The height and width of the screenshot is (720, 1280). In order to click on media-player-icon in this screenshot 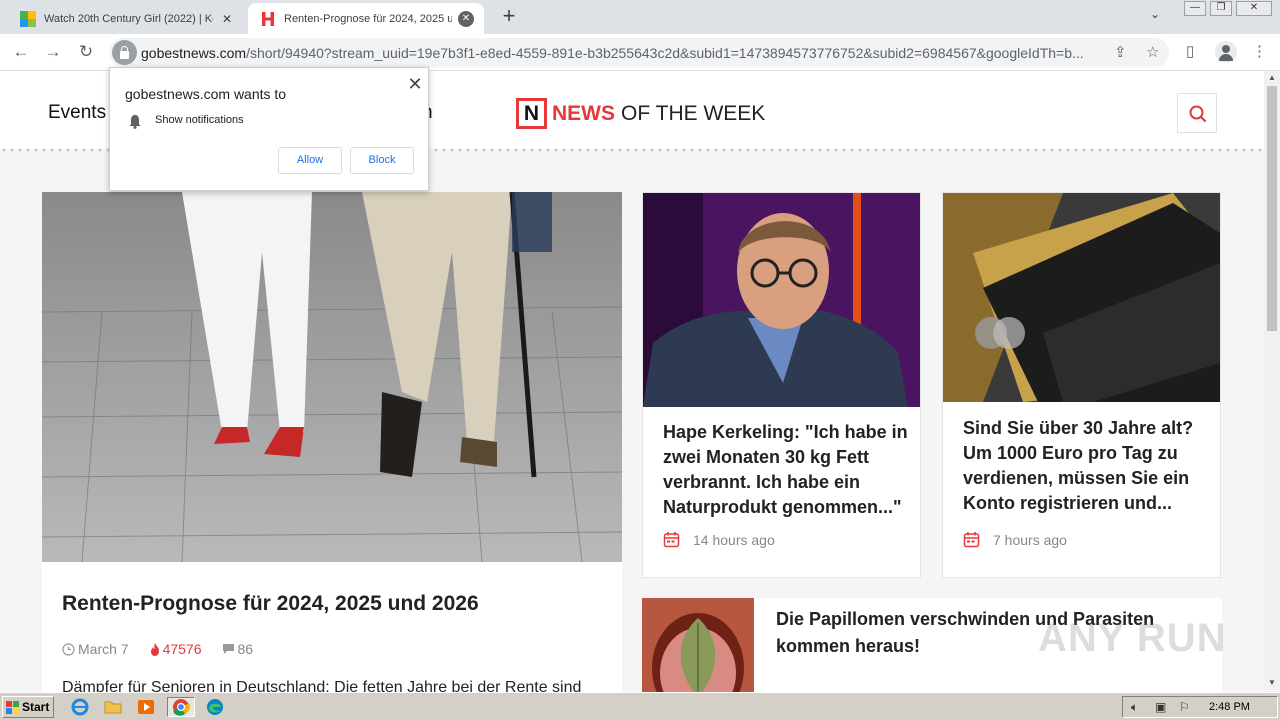, I will do `click(146, 707)`.